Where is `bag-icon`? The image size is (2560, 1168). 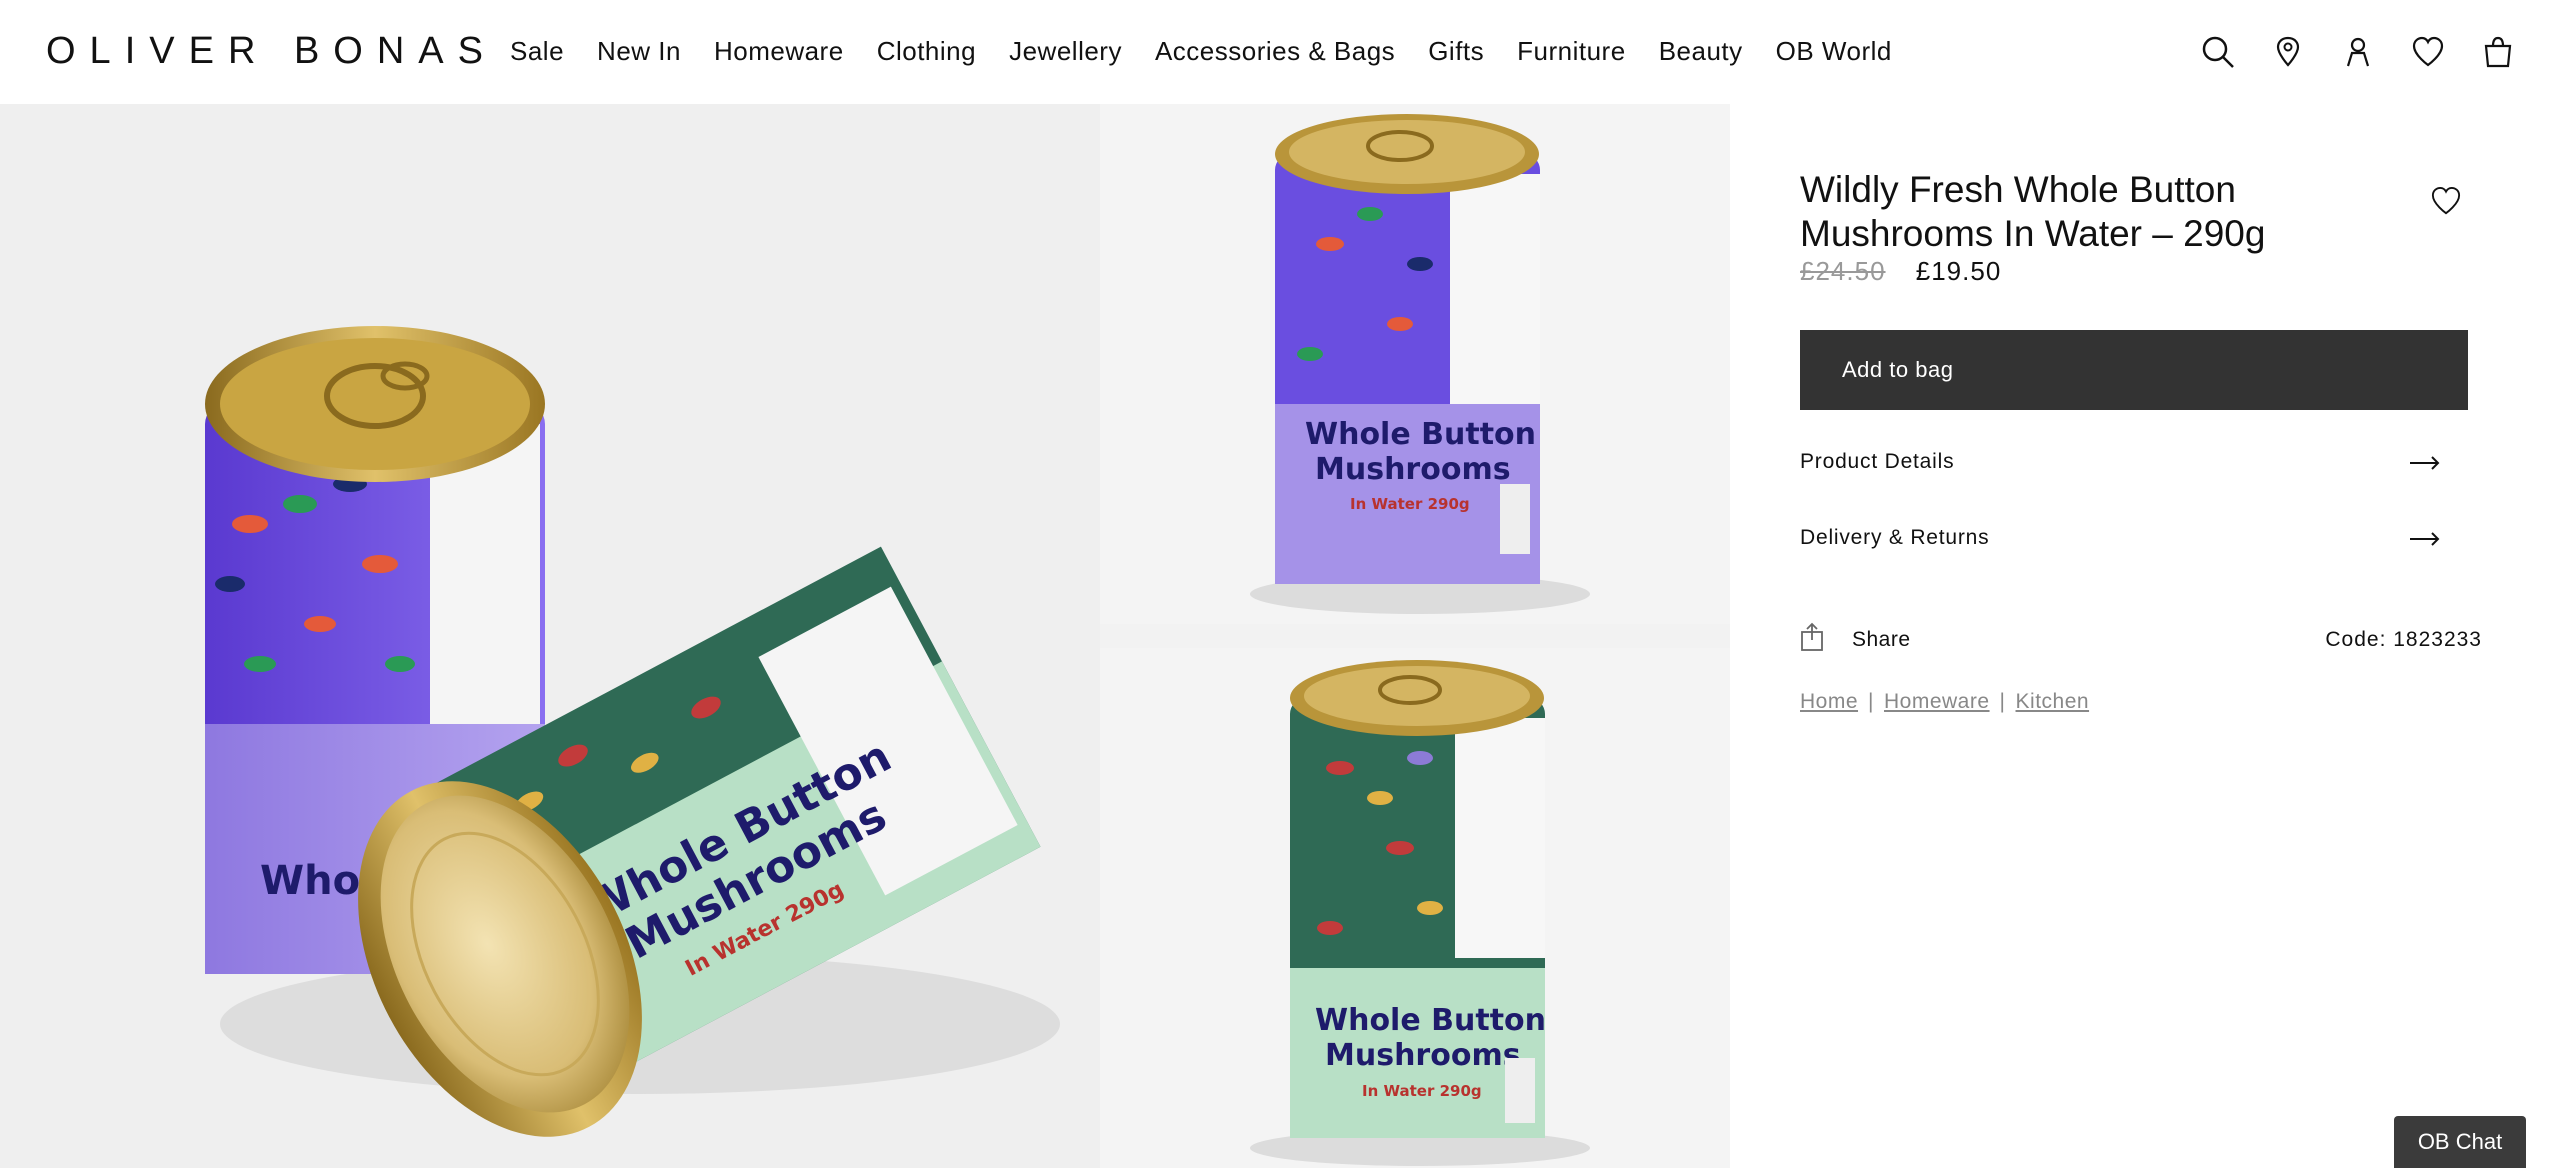
bag-icon is located at coordinates (2498, 52).